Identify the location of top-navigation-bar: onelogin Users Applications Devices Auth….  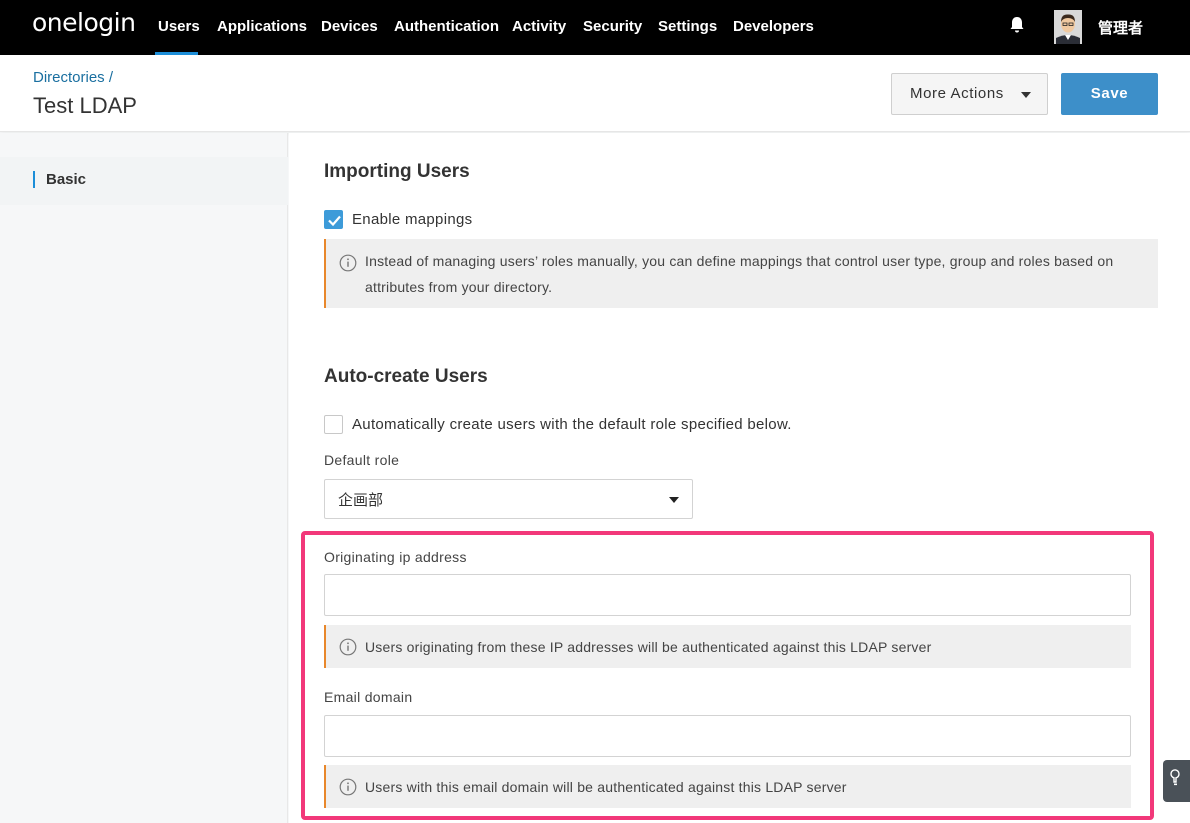
(595, 27).